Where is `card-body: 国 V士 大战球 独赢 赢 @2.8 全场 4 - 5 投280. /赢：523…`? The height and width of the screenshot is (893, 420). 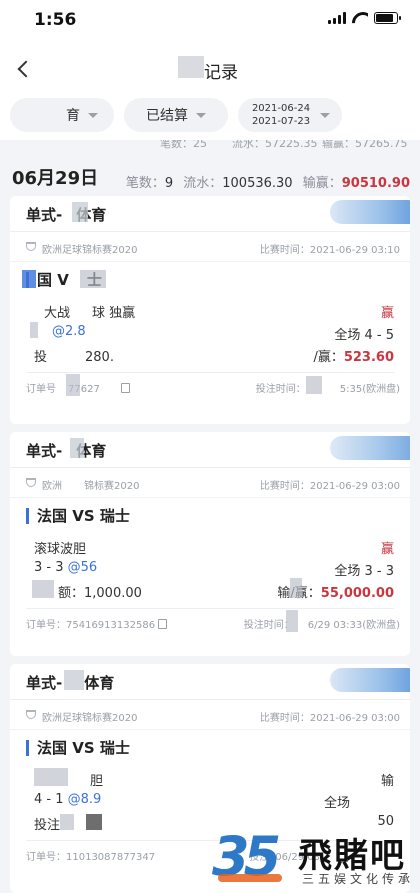 card-body: 国 V士 大战球 独赢 赢 @2.8 全场 4 - 5 投280. /赢：523… is located at coordinates (210, 329).